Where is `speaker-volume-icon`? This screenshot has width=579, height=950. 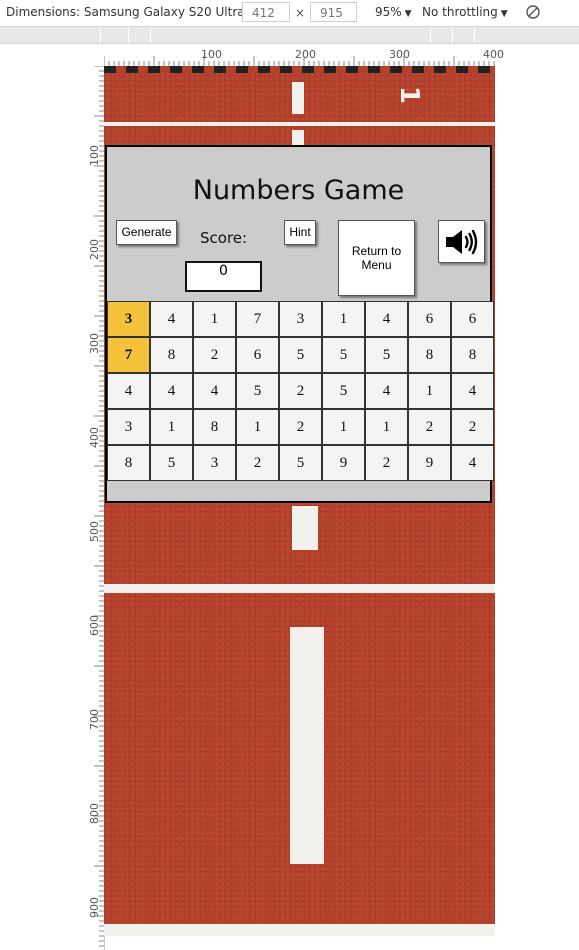 speaker-volume-icon is located at coordinates (461, 241).